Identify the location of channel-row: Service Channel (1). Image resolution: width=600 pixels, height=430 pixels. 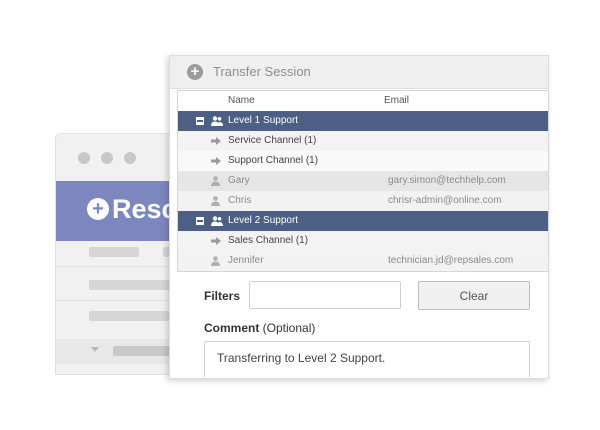
(363, 141).